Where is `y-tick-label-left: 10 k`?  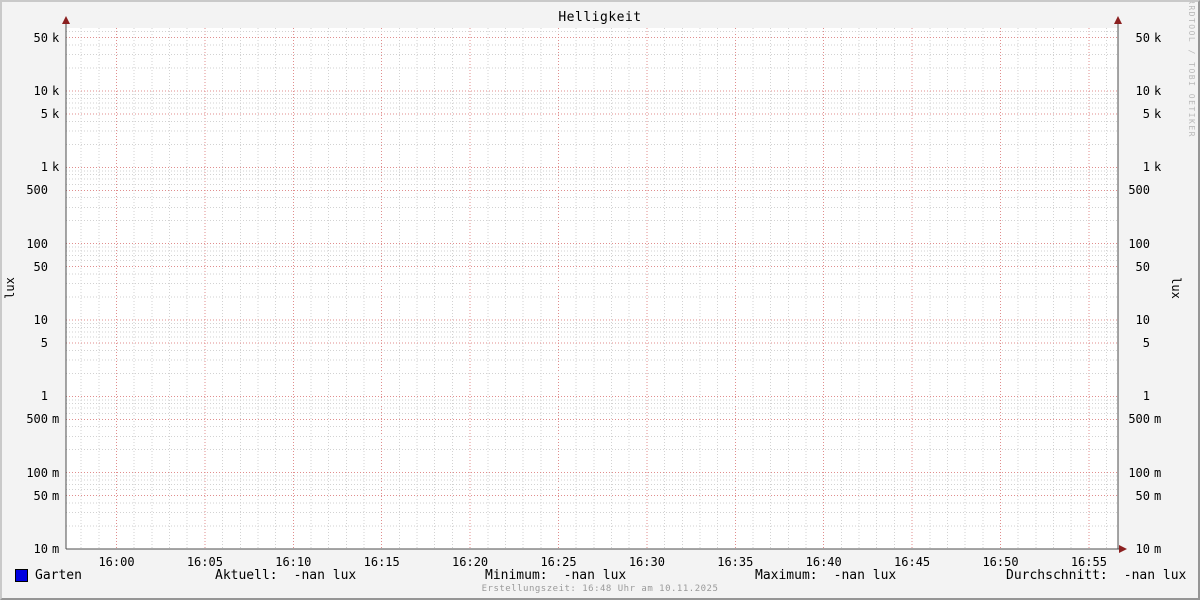
y-tick-label-left: 10 k is located at coordinates (33, 91).